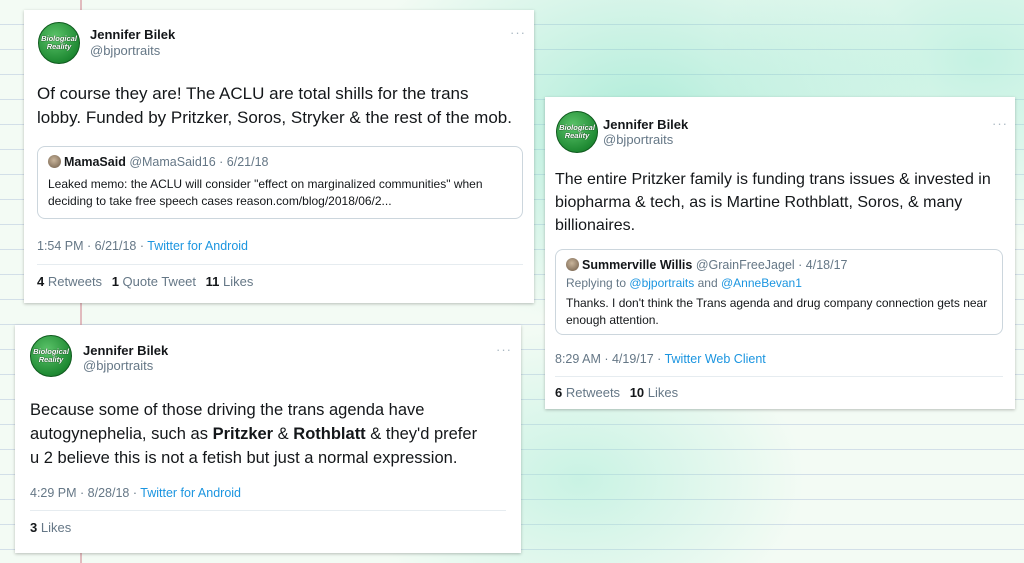  Describe the element at coordinates (154, 281) in the screenshot. I see `quote-tweets-stat: 1 Quote Tweet` at that location.